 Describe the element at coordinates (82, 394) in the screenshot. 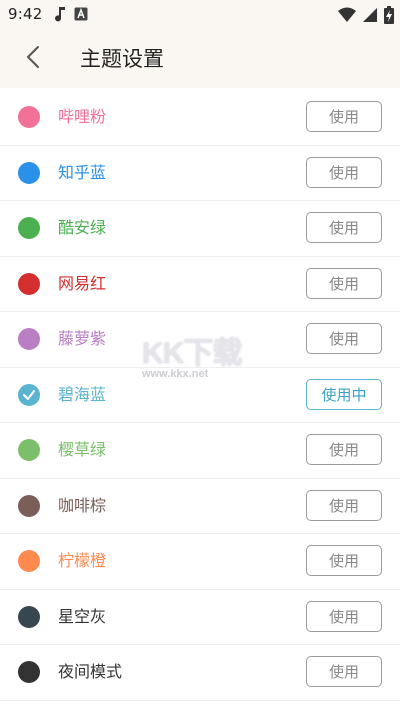

I see `theme-name: 碧海蓝` at that location.